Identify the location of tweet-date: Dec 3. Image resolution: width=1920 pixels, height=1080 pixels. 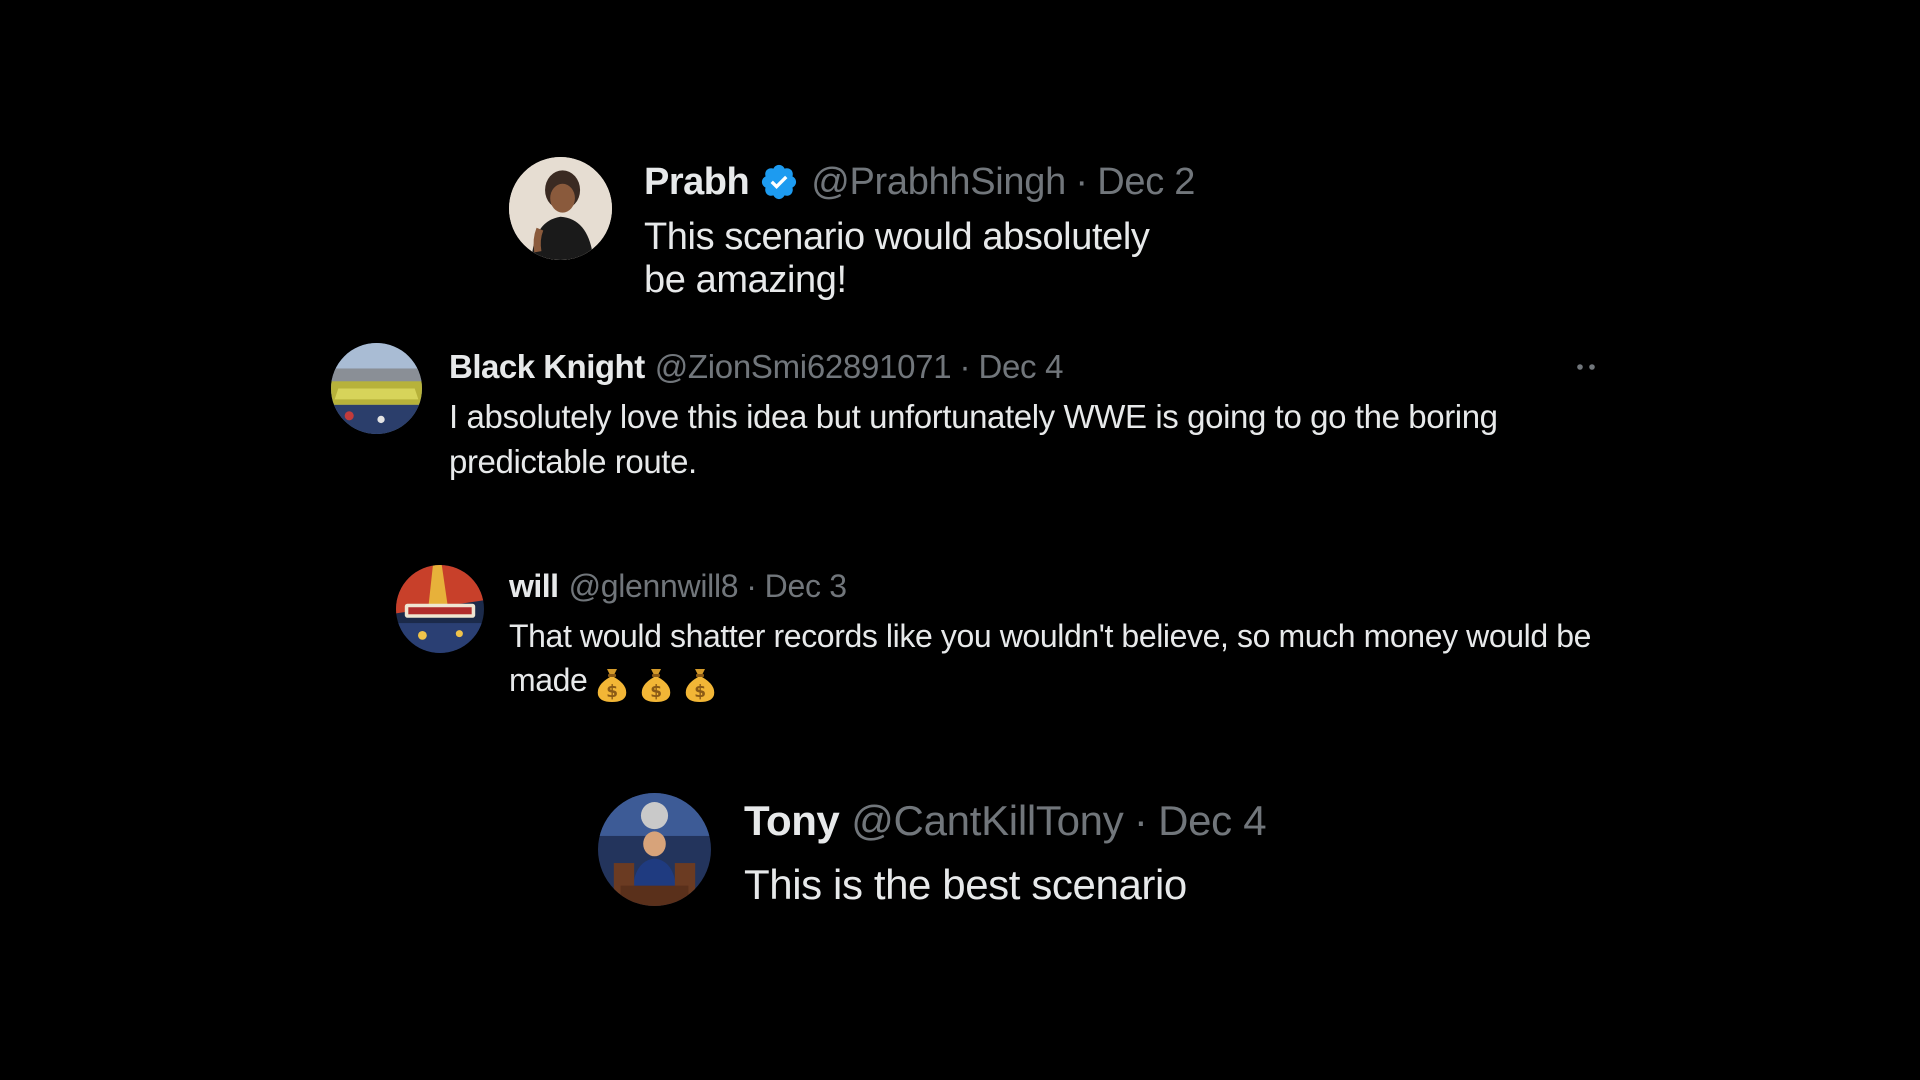
(806, 586).